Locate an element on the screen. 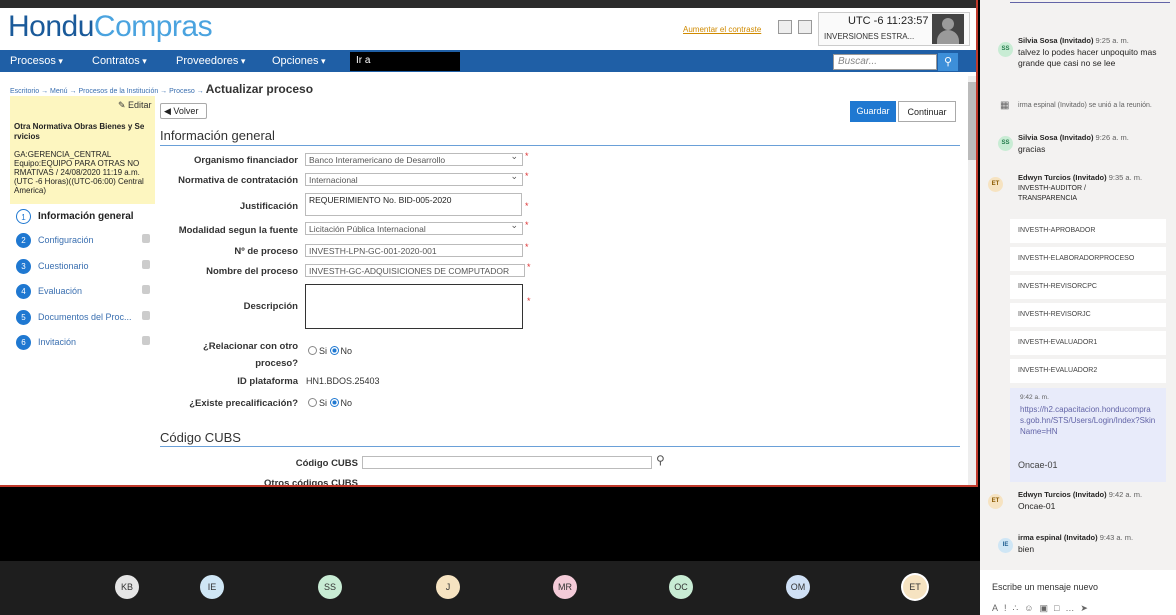 The image size is (1176, 615). nav-proveedores: Proveedores is located at coordinates (210, 61).